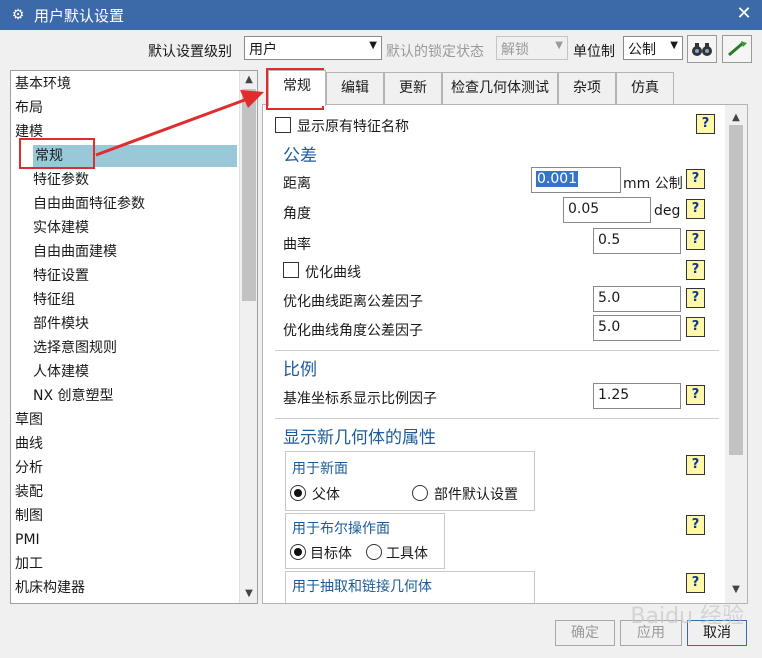 The width and height of the screenshot is (762, 658). Describe the element at coordinates (179, 123) in the screenshot. I see `callout-arrow` at that location.